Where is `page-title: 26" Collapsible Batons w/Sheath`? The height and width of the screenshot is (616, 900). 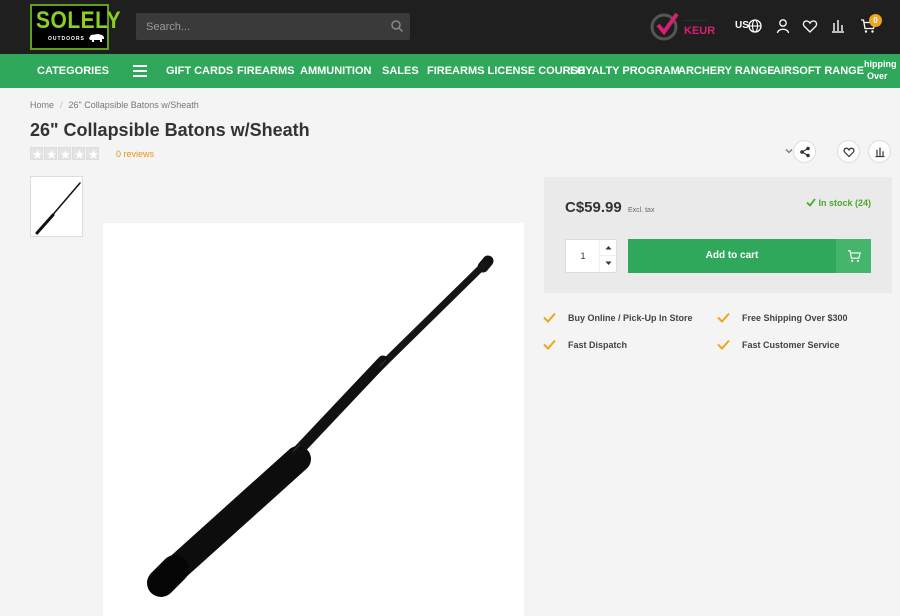
page-title: 26" Collapsible Batons w/Sheath is located at coordinates (170, 130).